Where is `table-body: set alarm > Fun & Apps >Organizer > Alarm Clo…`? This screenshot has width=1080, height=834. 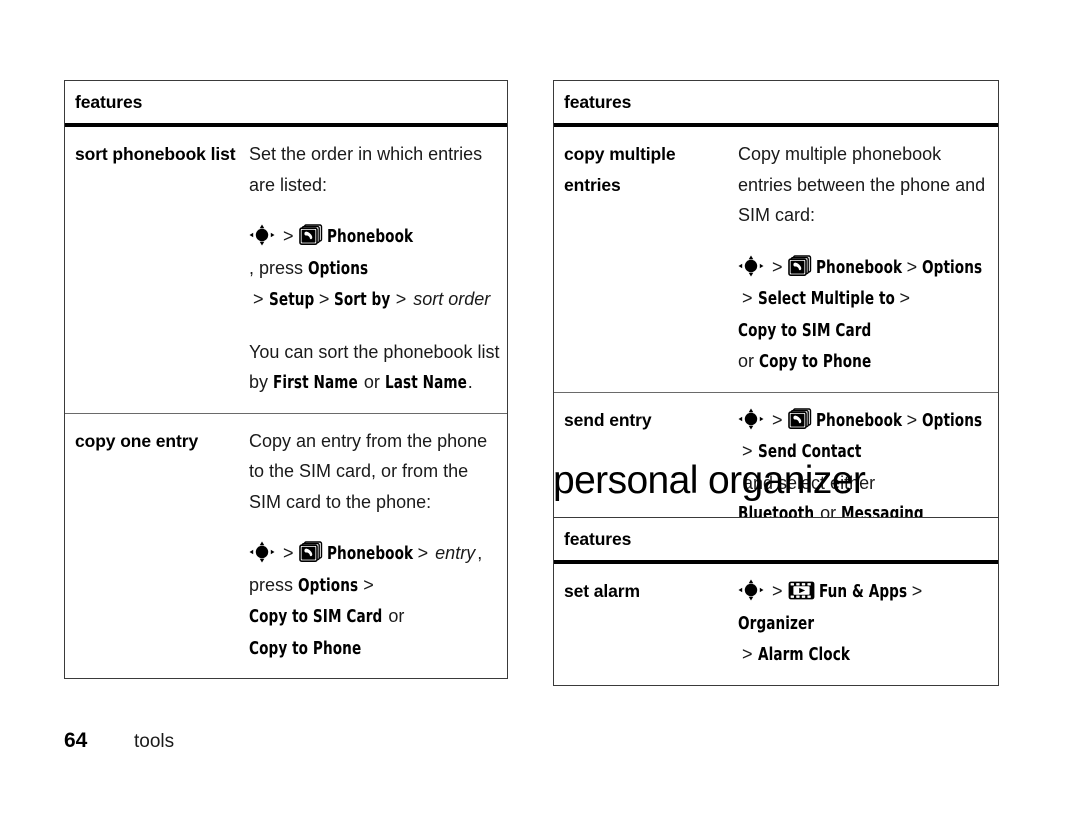
table-body: set alarm > Fun & Apps >Organizer > Alarm Clo… is located at coordinates (776, 624).